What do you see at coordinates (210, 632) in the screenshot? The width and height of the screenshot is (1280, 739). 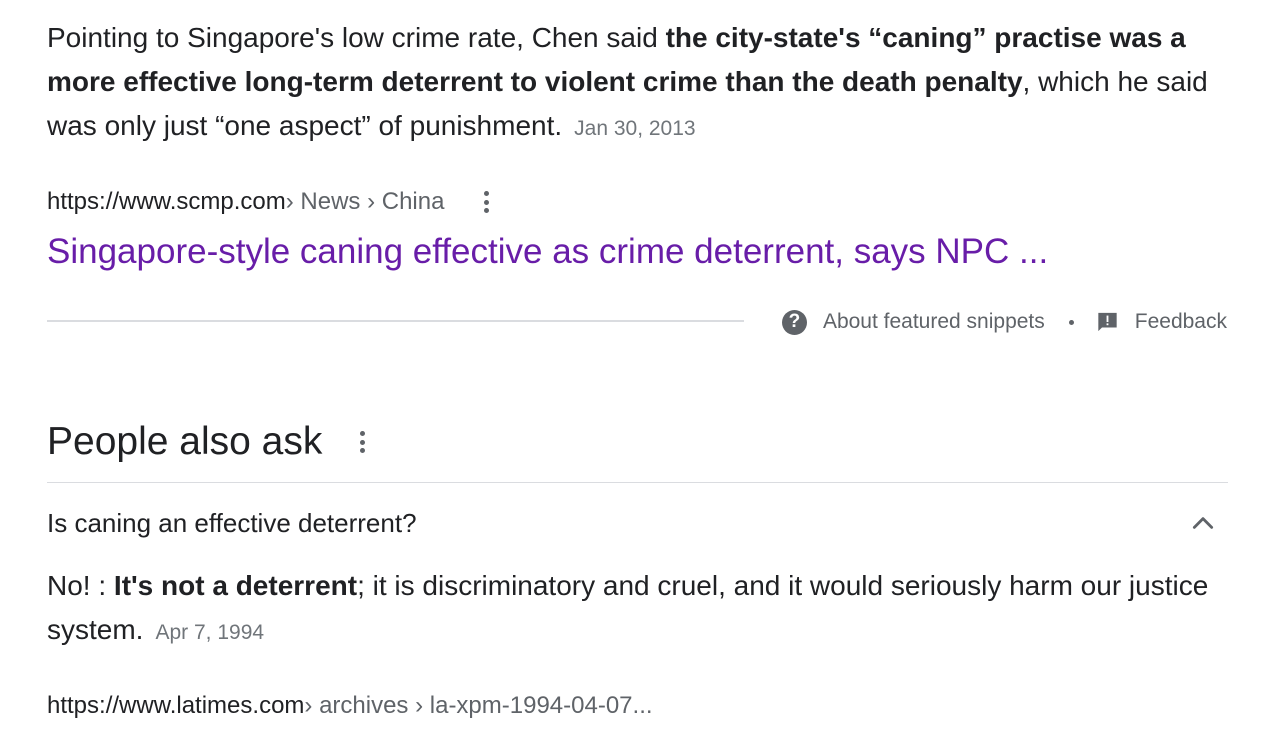 I see `answer-date: Apr 7, 1994` at bounding box center [210, 632].